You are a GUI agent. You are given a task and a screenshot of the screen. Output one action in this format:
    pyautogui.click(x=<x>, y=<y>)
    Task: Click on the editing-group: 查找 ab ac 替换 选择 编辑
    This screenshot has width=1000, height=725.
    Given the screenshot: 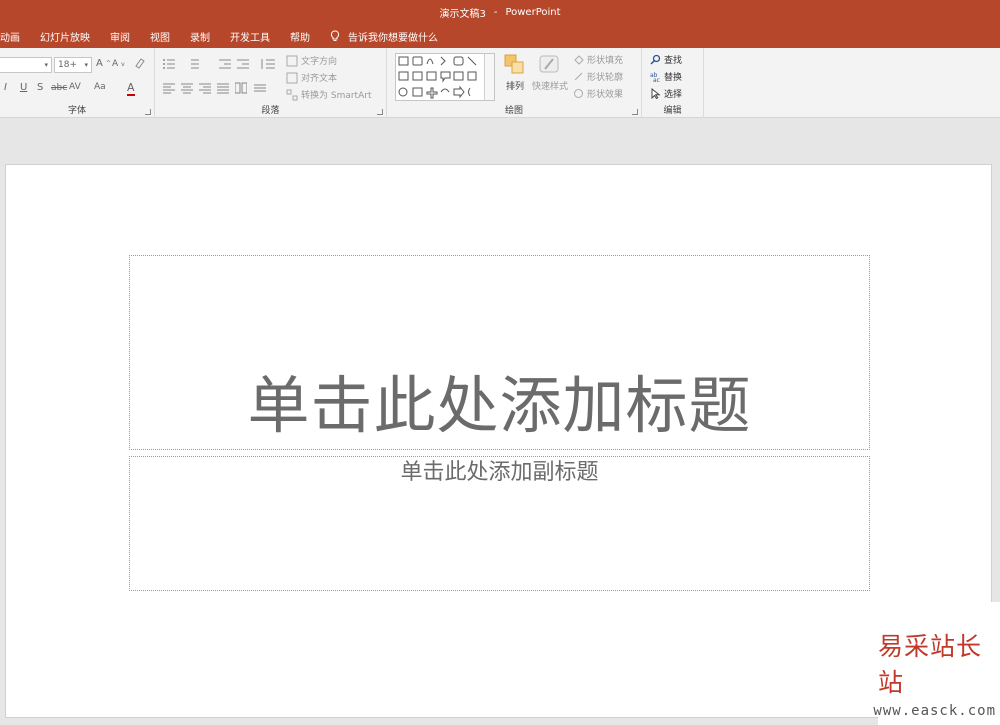 What is the action you would take?
    pyautogui.click(x=673, y=83)
    